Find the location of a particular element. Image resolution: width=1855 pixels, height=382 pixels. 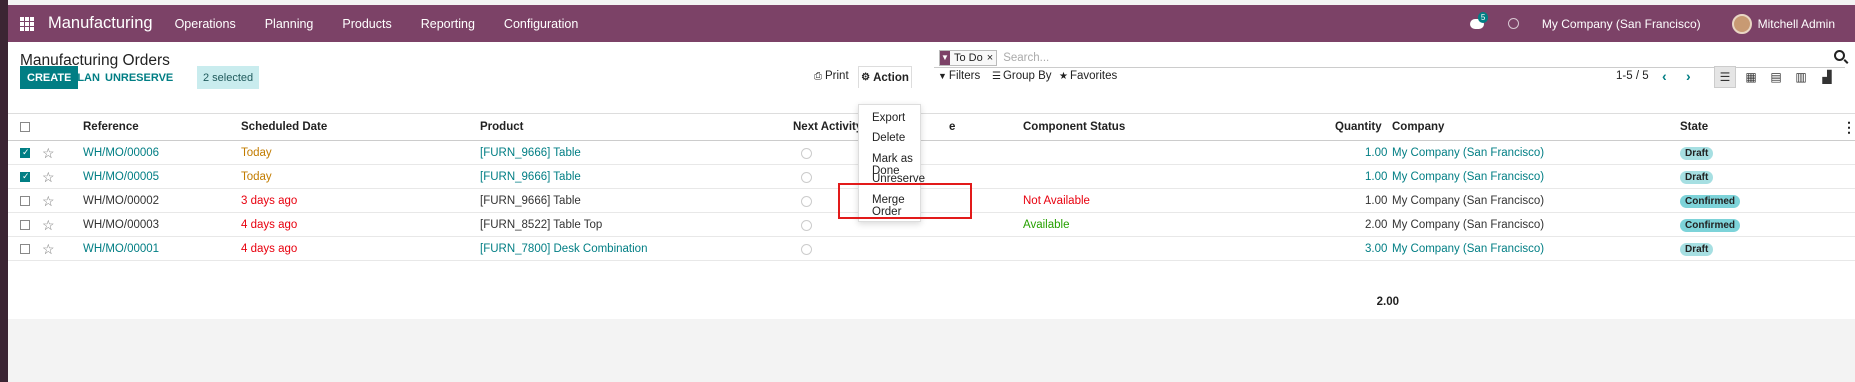

menu-item-delete: Delete is located at coordinates (888, 138).